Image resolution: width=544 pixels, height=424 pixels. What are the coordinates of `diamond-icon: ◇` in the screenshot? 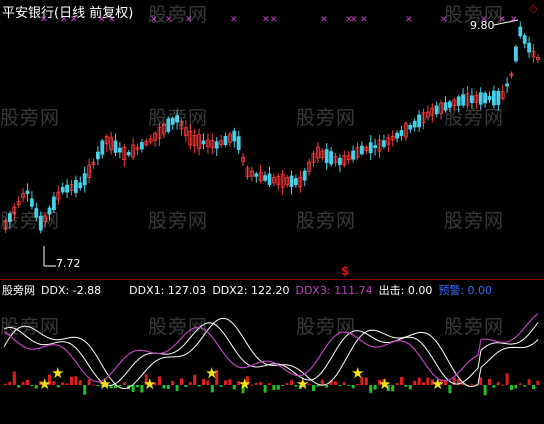 It's located at (533, 8).